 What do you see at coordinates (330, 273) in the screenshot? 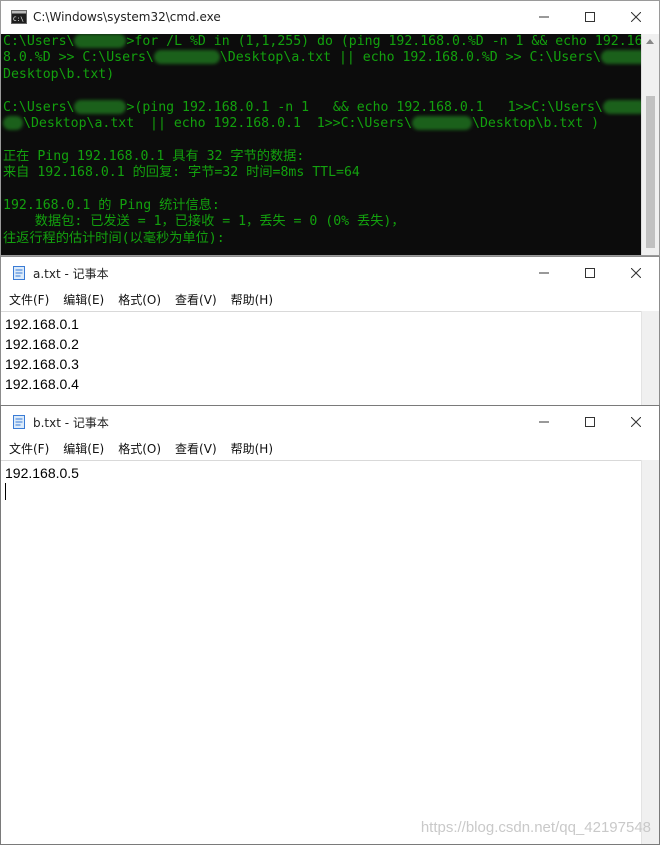
I see `notepad-a-titlebar: a.txt - 记事本` at bounding box center [330, 273].